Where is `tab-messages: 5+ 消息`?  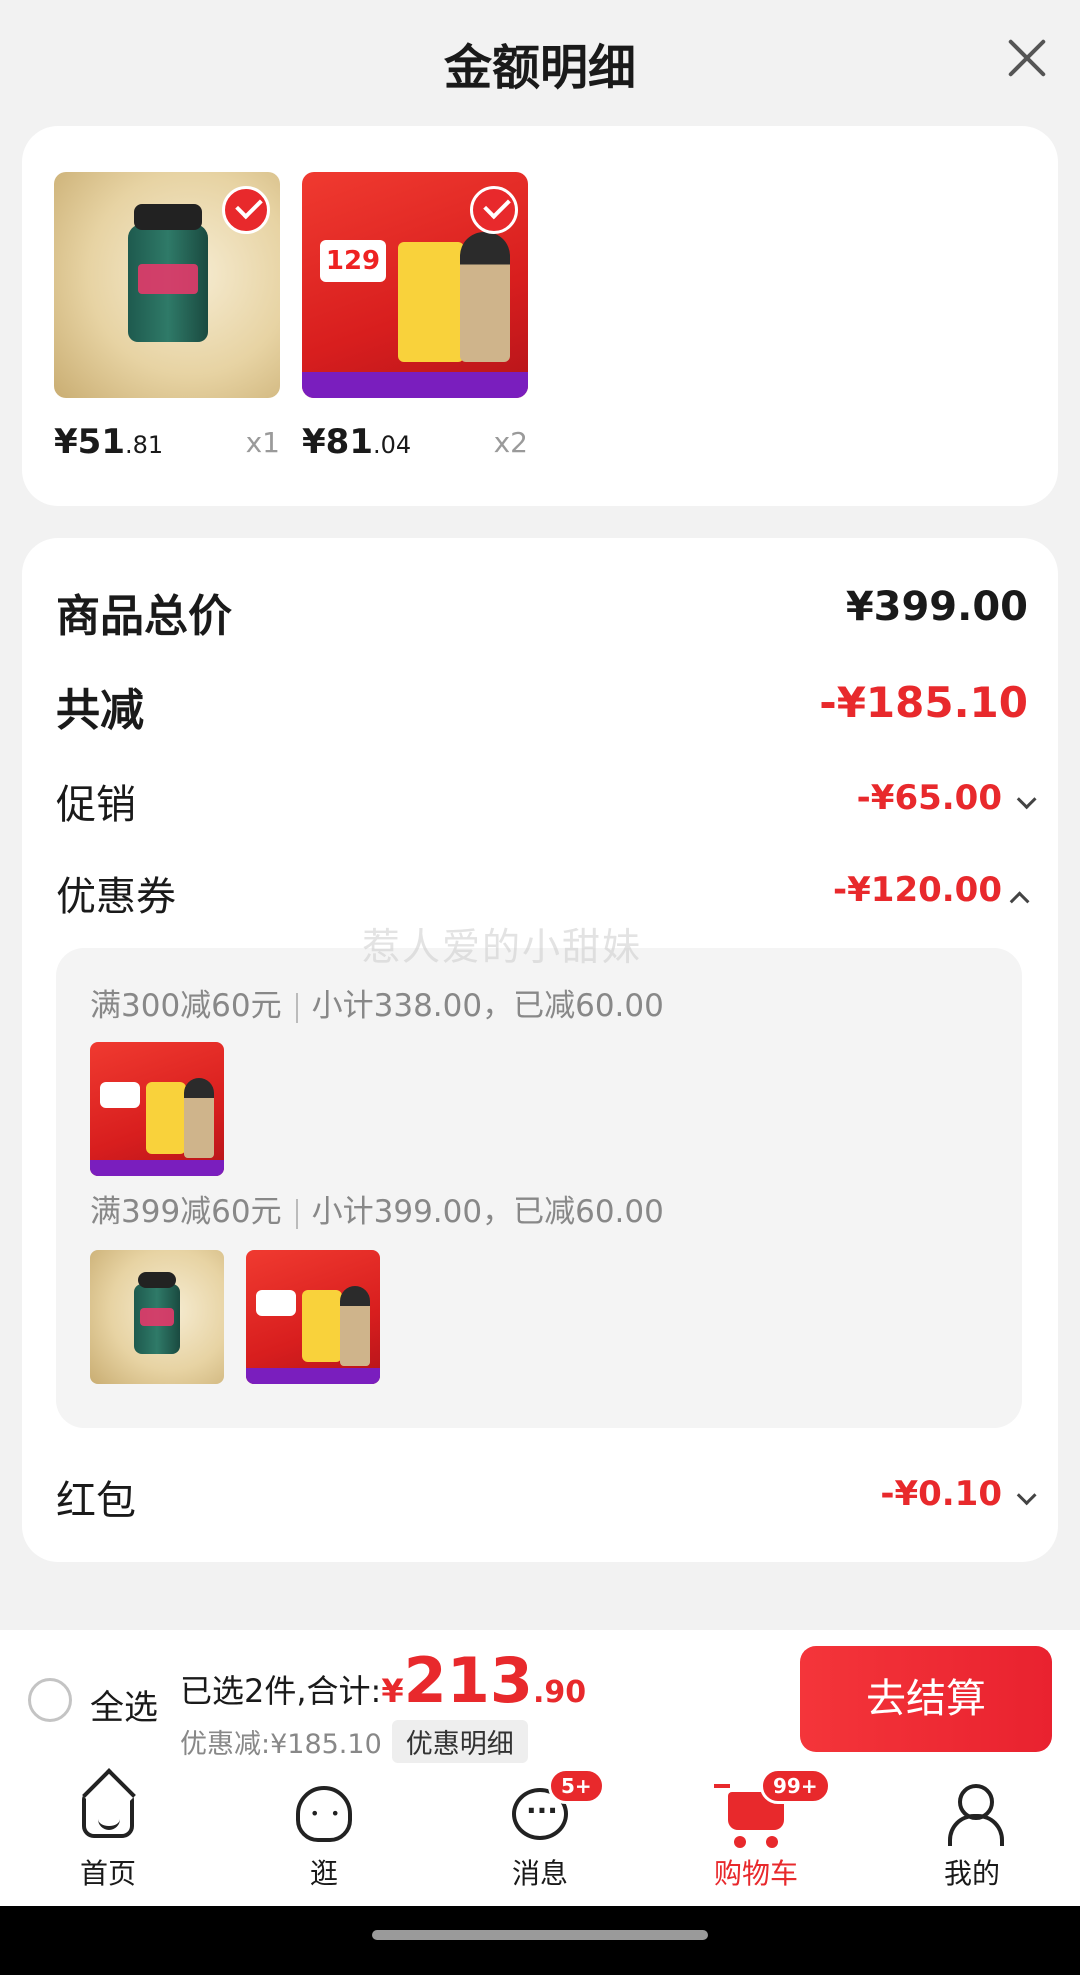 tab-messages: 5+ 消息 is located at coordinates (540, 1835).